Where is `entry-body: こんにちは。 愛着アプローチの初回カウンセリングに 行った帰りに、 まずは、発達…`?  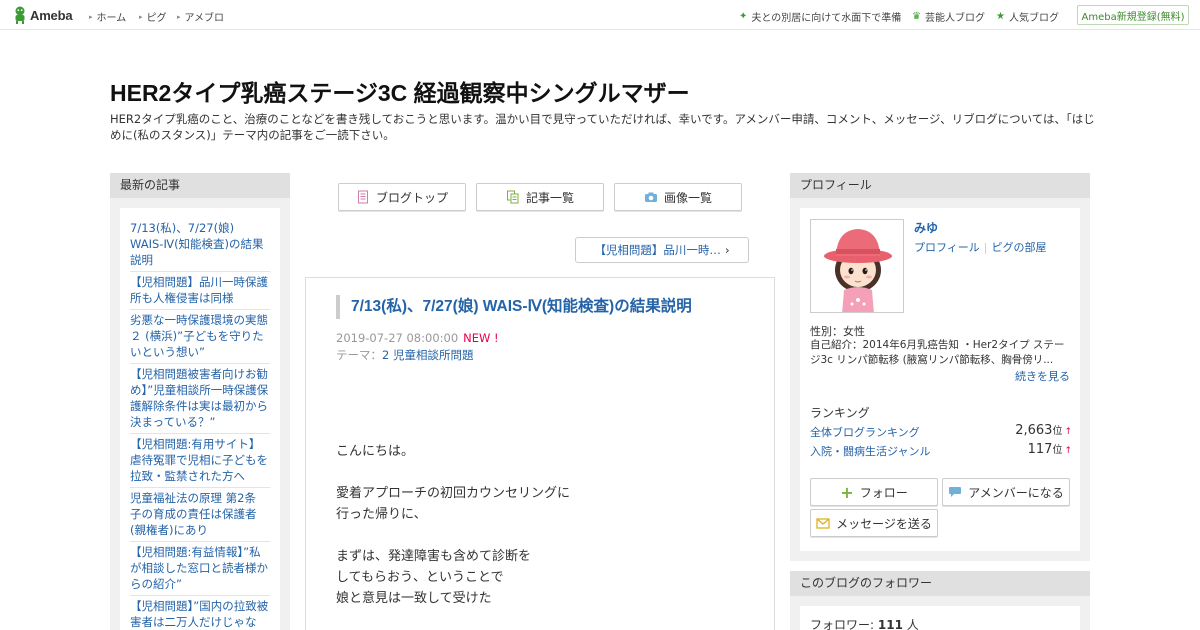
entry-body: こんにちは。 愛着アプローチの初回カウンセリングに 行った帰りに、 まずは、発達… is located at coordinates (541, 535).